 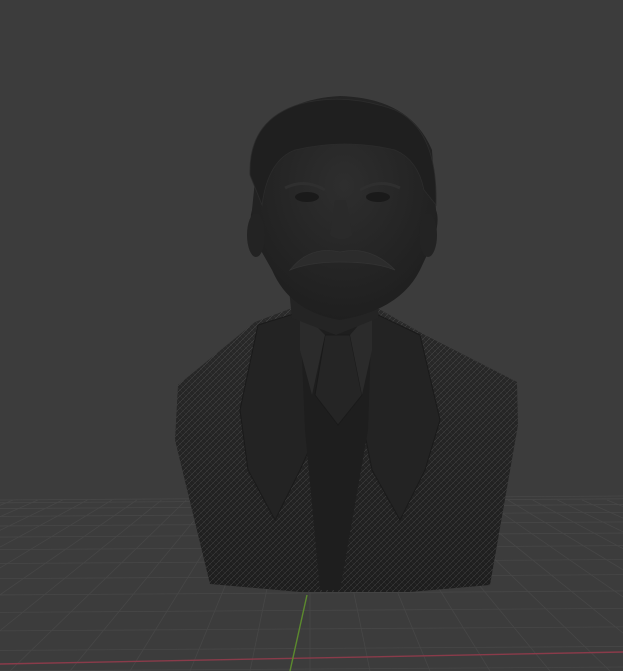 I want to click on bust-right-eye, so click(x=378, y=197).